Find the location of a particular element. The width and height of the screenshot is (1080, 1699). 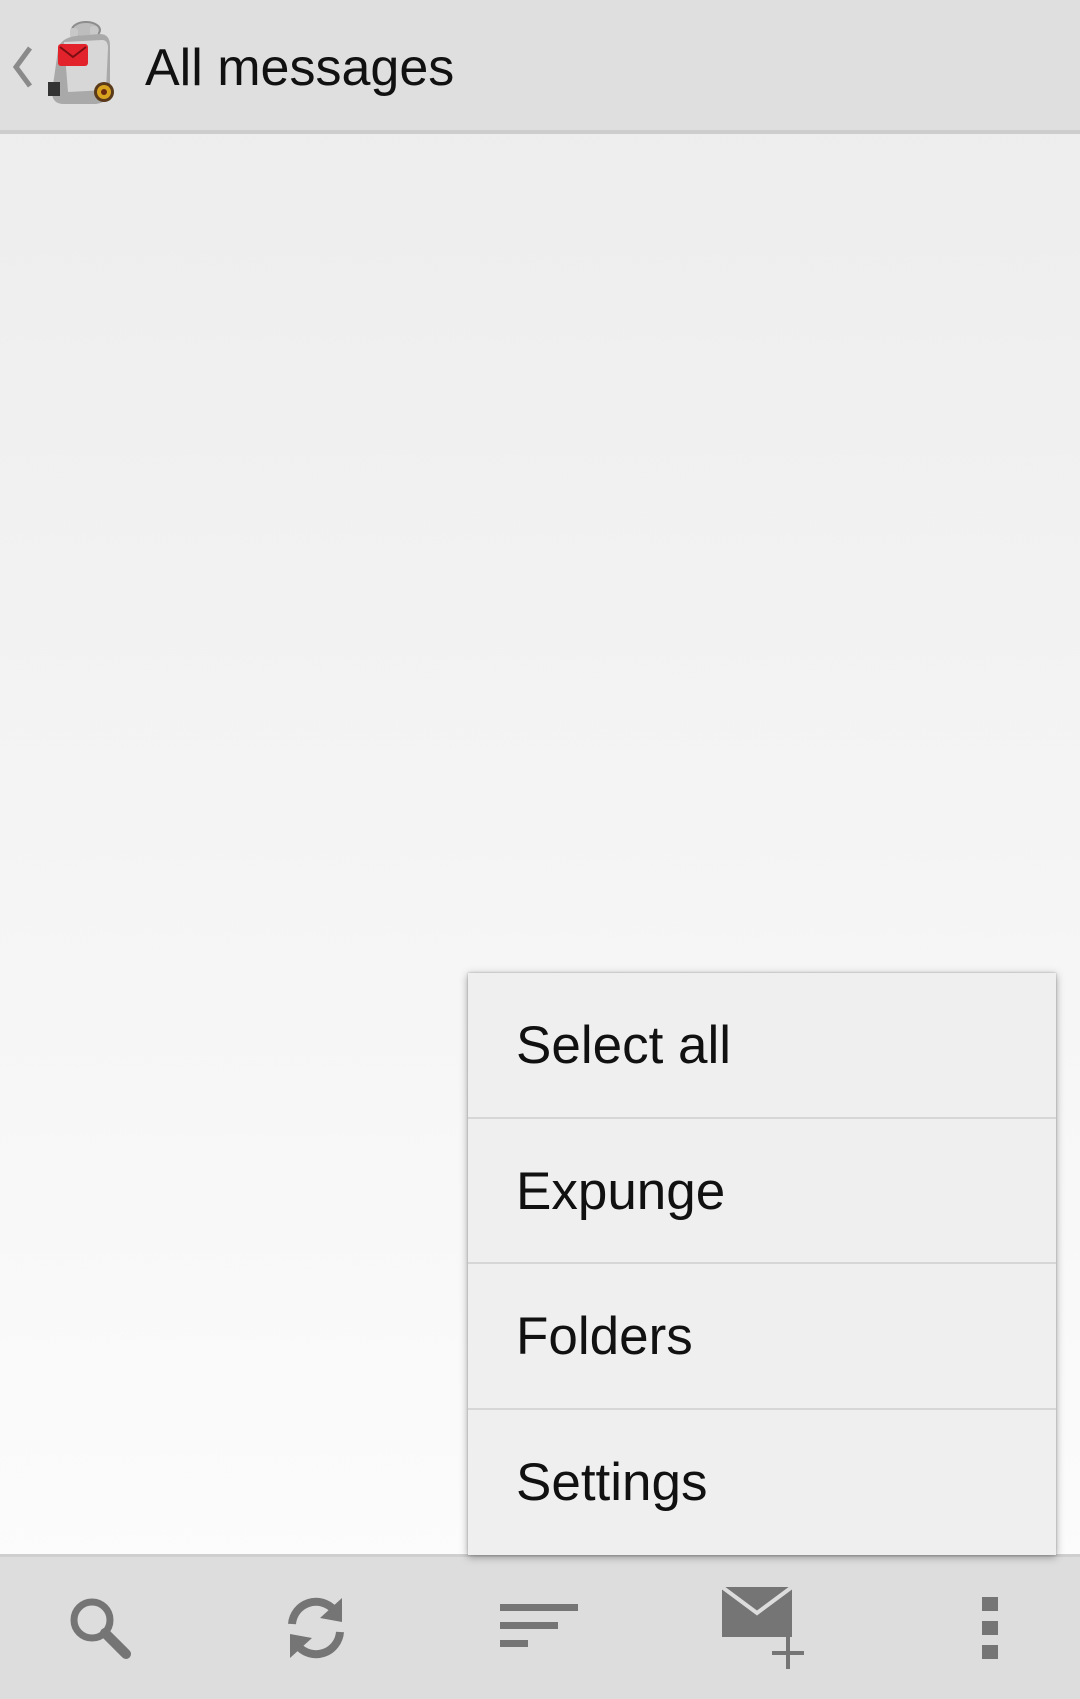

bottom-toolbar is located at coordinates (540, 1626).